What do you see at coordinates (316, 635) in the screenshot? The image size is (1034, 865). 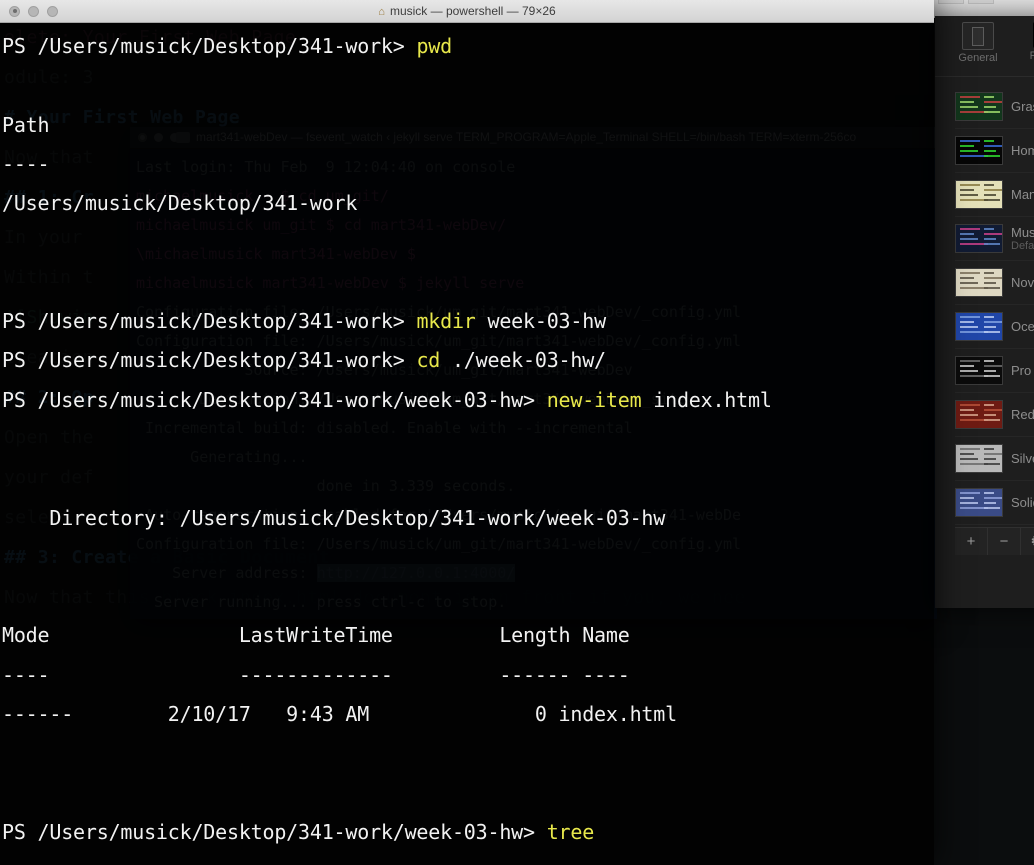 I see `terminal-line: Mode LastWriteTime Length Name` at bounding box center [316, 635].